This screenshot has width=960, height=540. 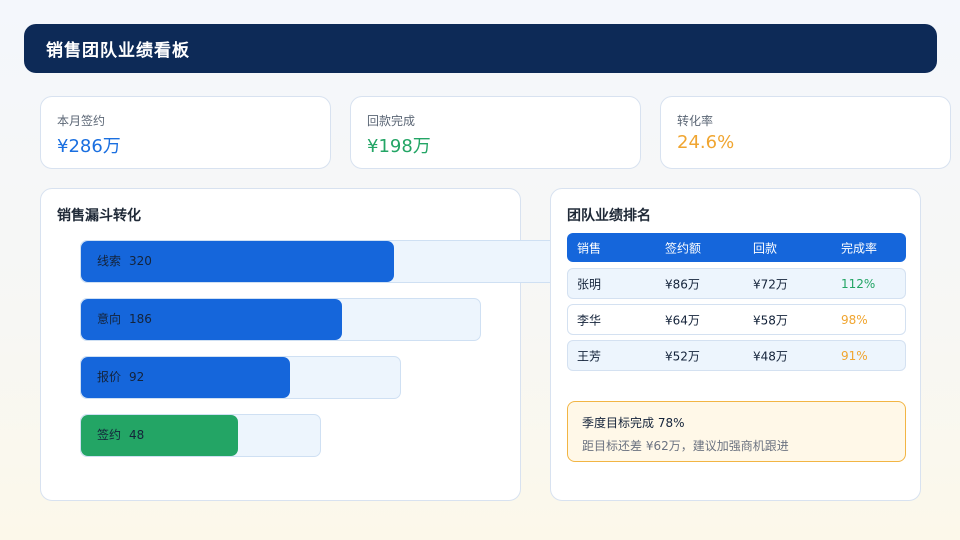 I want to click on column-header-name: 销售, so click(x=589, y=248).